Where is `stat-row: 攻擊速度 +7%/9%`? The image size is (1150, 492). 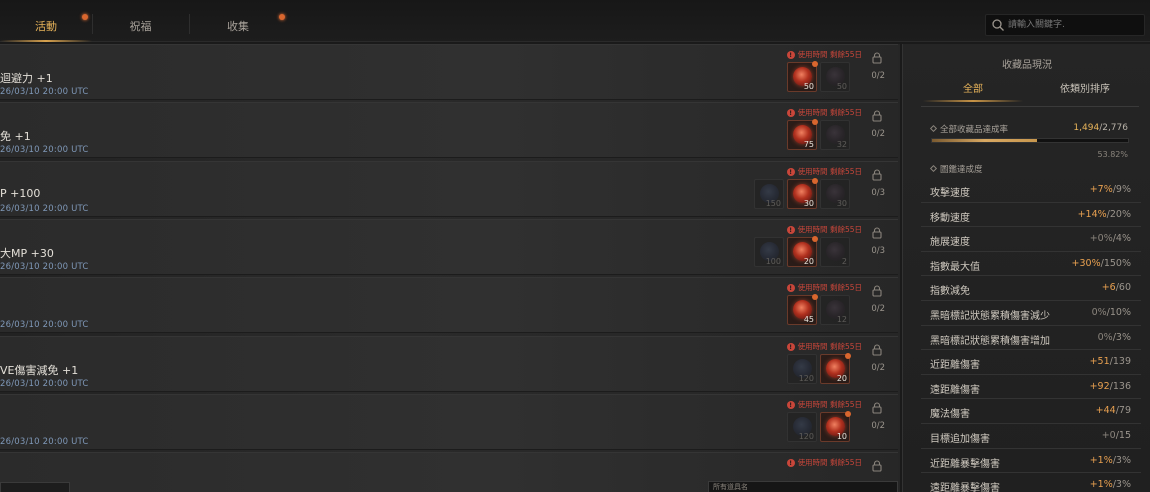
stat-row: 攻擊速度 +7%/9% is located at coordinates (1031, 190).